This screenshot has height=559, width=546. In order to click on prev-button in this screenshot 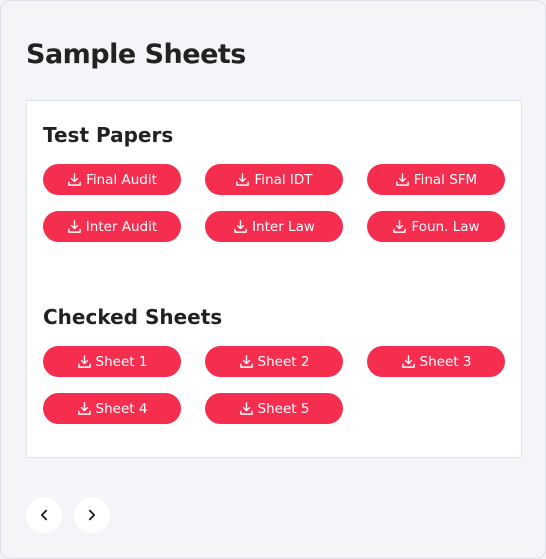, I will do `click(44, 515)`.